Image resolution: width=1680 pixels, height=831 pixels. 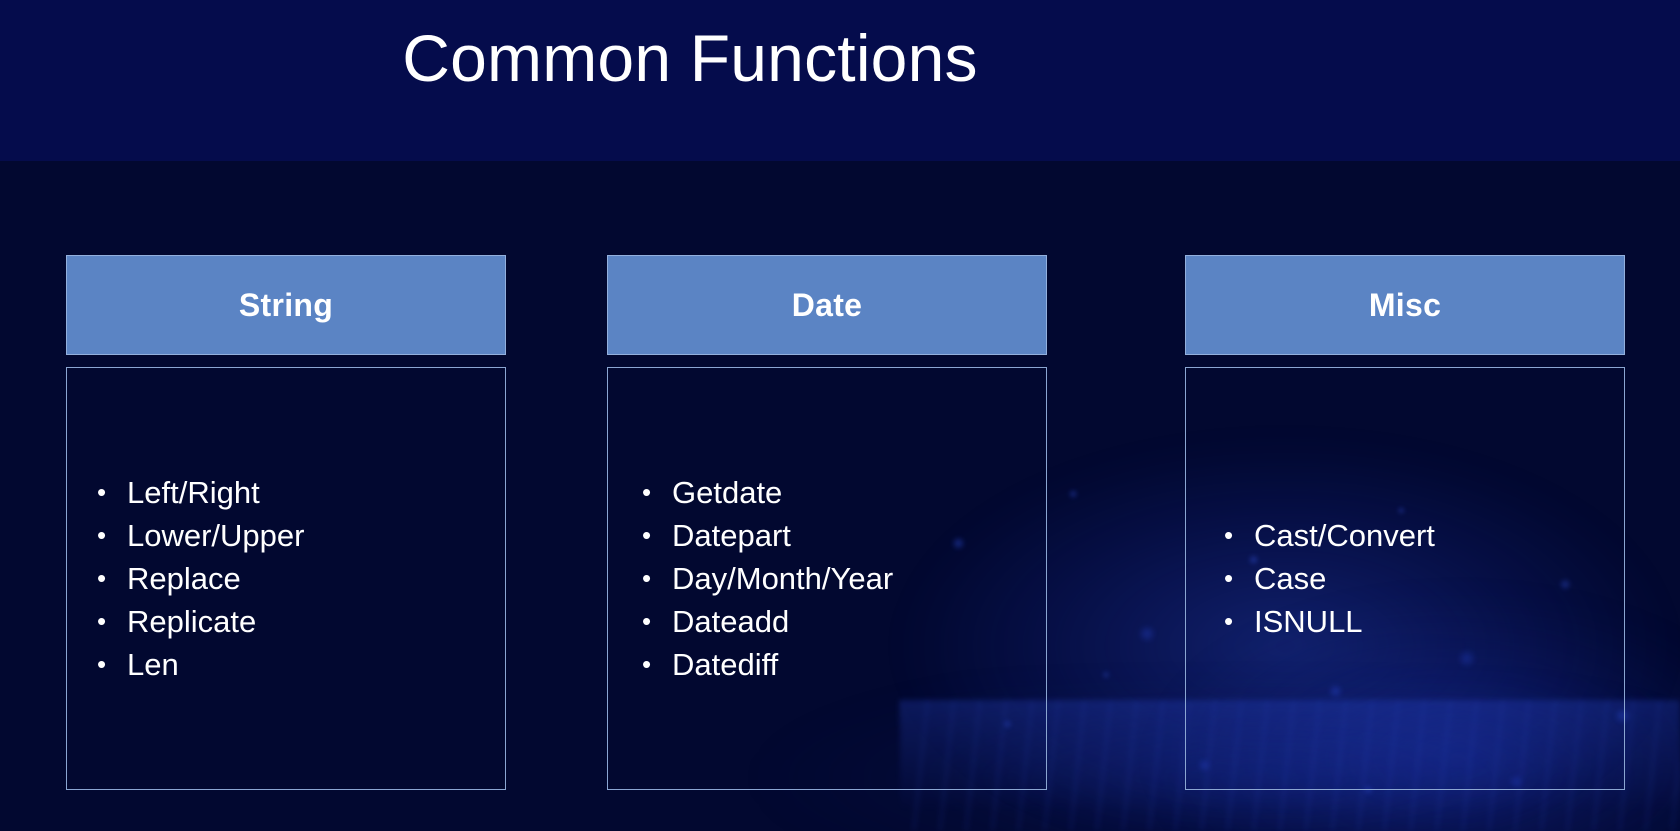 What do you see at coordinates (836, 535) in the screenshot?
I see `list-item: • Datepart` at bounding box center [836, 535].